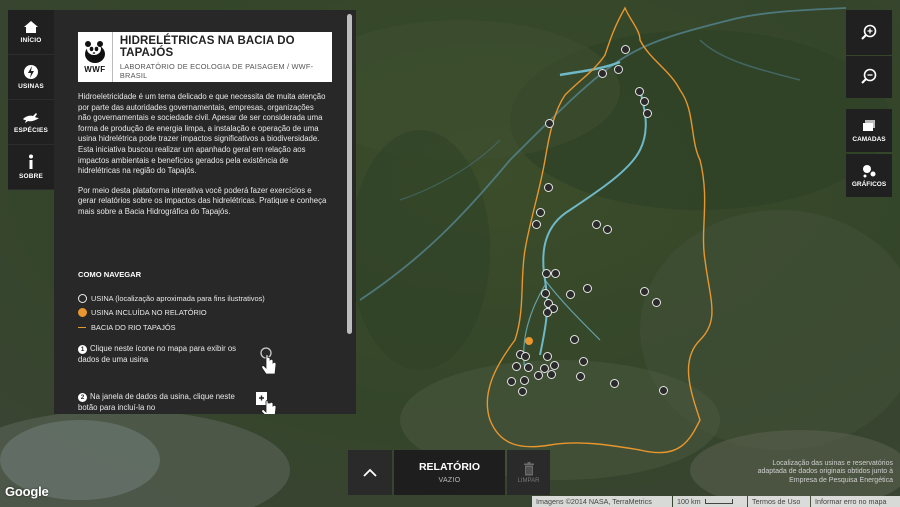 This screenshot has width=900, height=507. I want to click on left-navigation: INÍCIO USINAS ESPÉCIES SOBRE, so click(31, 100).